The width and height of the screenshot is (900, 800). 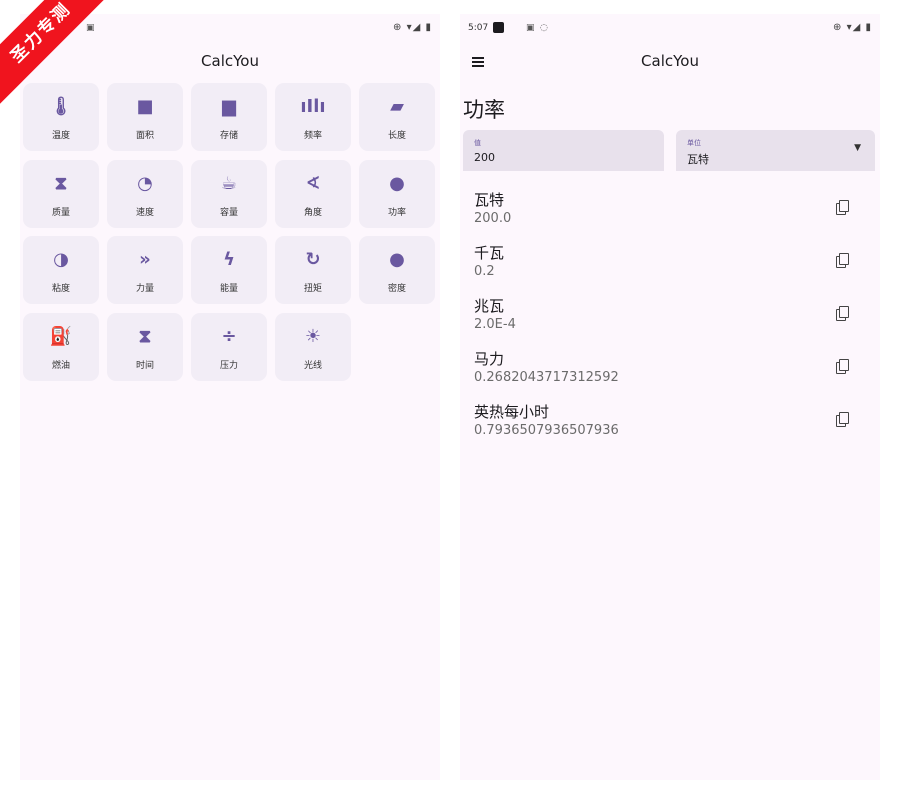 What do you see at coordinates (489, 306) in the screenshot?
I see `unit-name: 兆瓦` at bounding box center [489, 306].